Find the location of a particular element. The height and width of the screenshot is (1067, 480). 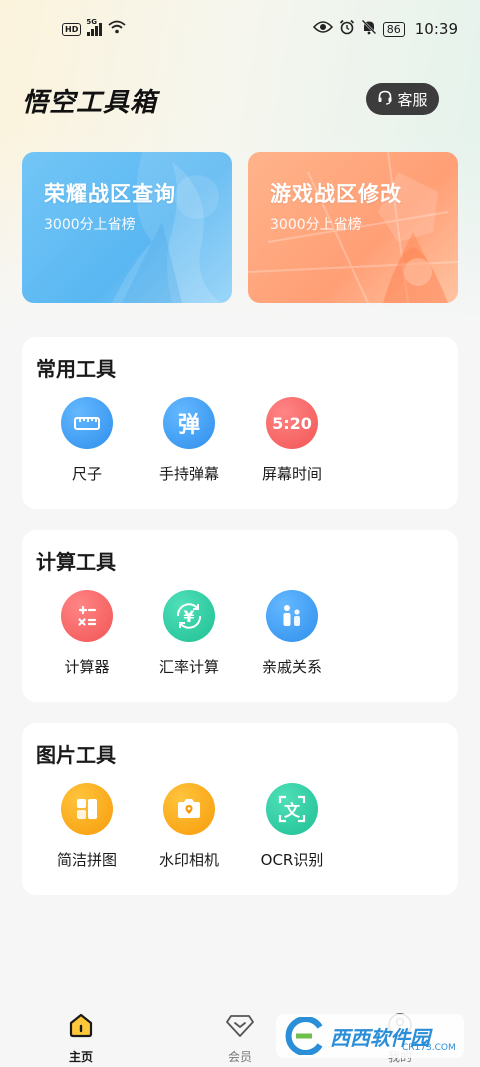

nav-vip: 会员 is located at coordinates (240, 1037).